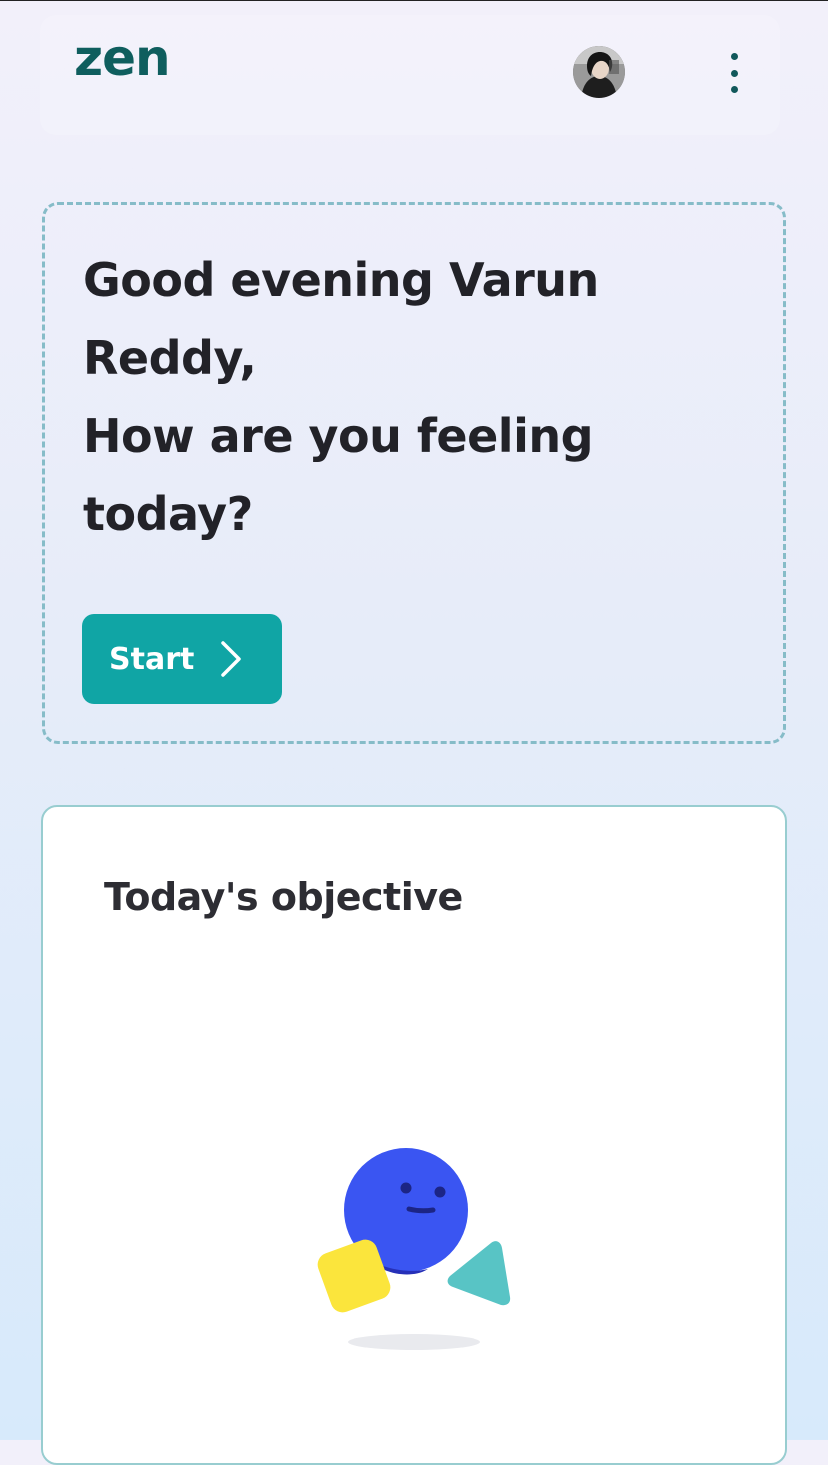  I want to click on greeting-line: Reddy,, so click(170, 358).